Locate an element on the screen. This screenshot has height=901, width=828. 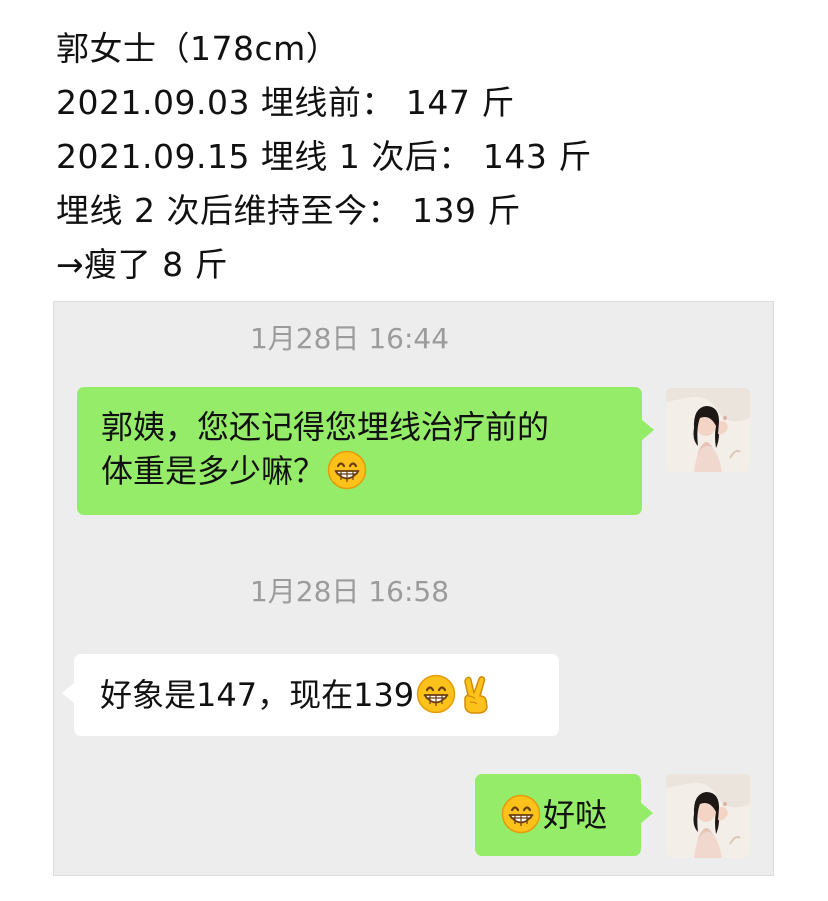
message-text: 郭姨，您还记得您埋线治疗前的 is located at coordinates (325, 427).